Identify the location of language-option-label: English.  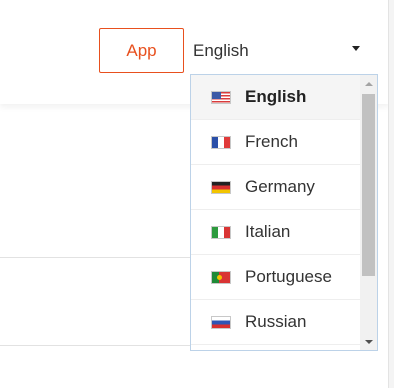
(276, 96).